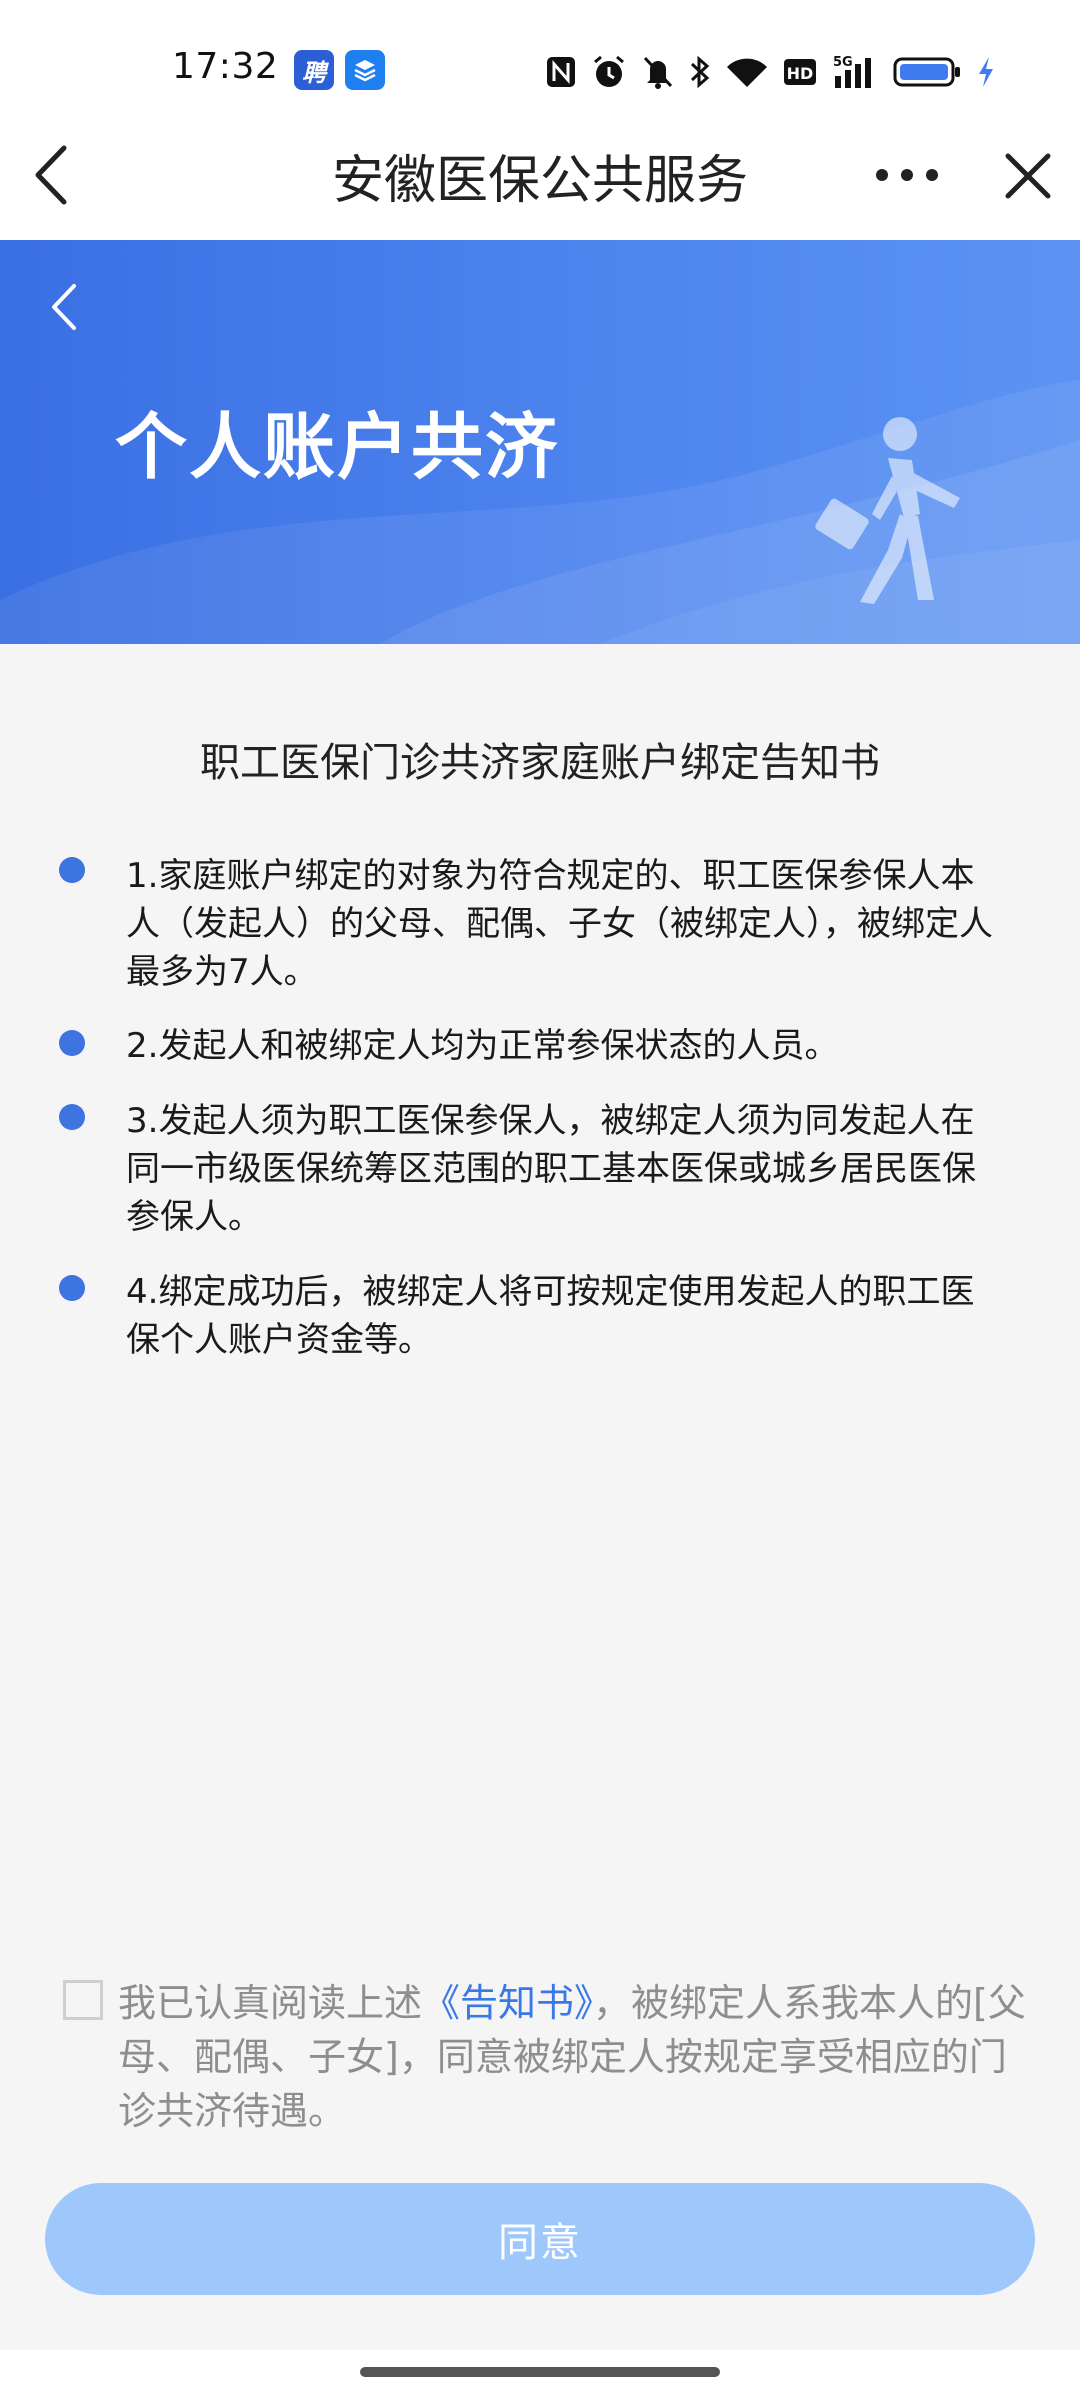  What do you see at coordinates (225, 66) in the screenshot?
I see `status-time: 17:32` at bounding box center [225, 66].